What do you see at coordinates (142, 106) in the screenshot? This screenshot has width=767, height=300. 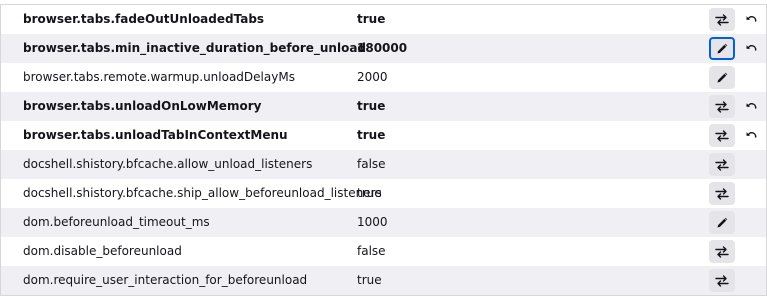 I see `pref-name: browser.tabs.unloadOnLowMemory` at bounding box center [142, 106].